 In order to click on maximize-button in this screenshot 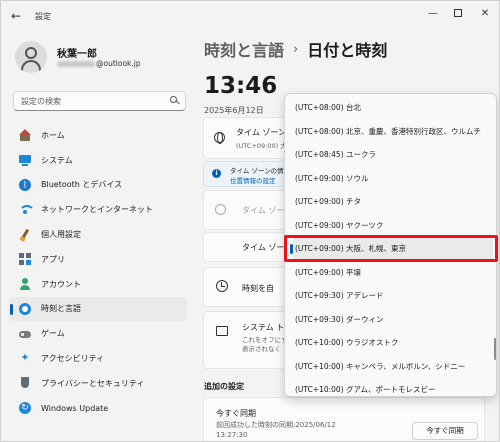, I will do `click(458, 14)`.